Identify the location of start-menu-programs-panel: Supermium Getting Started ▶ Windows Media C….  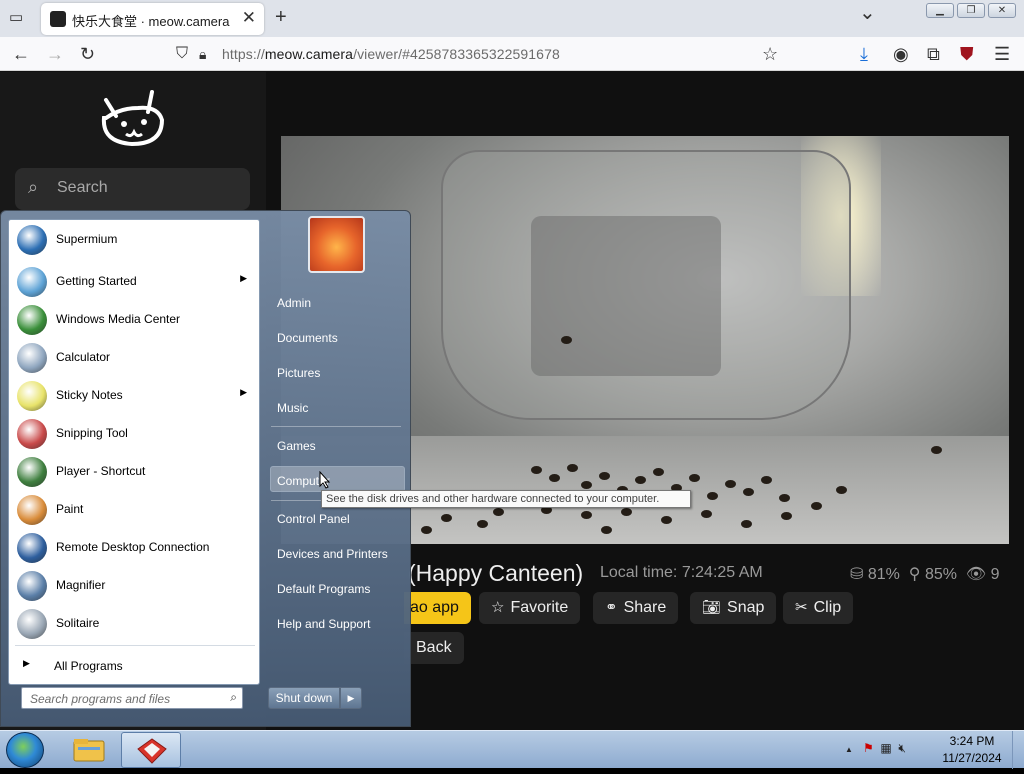
(134, 452).